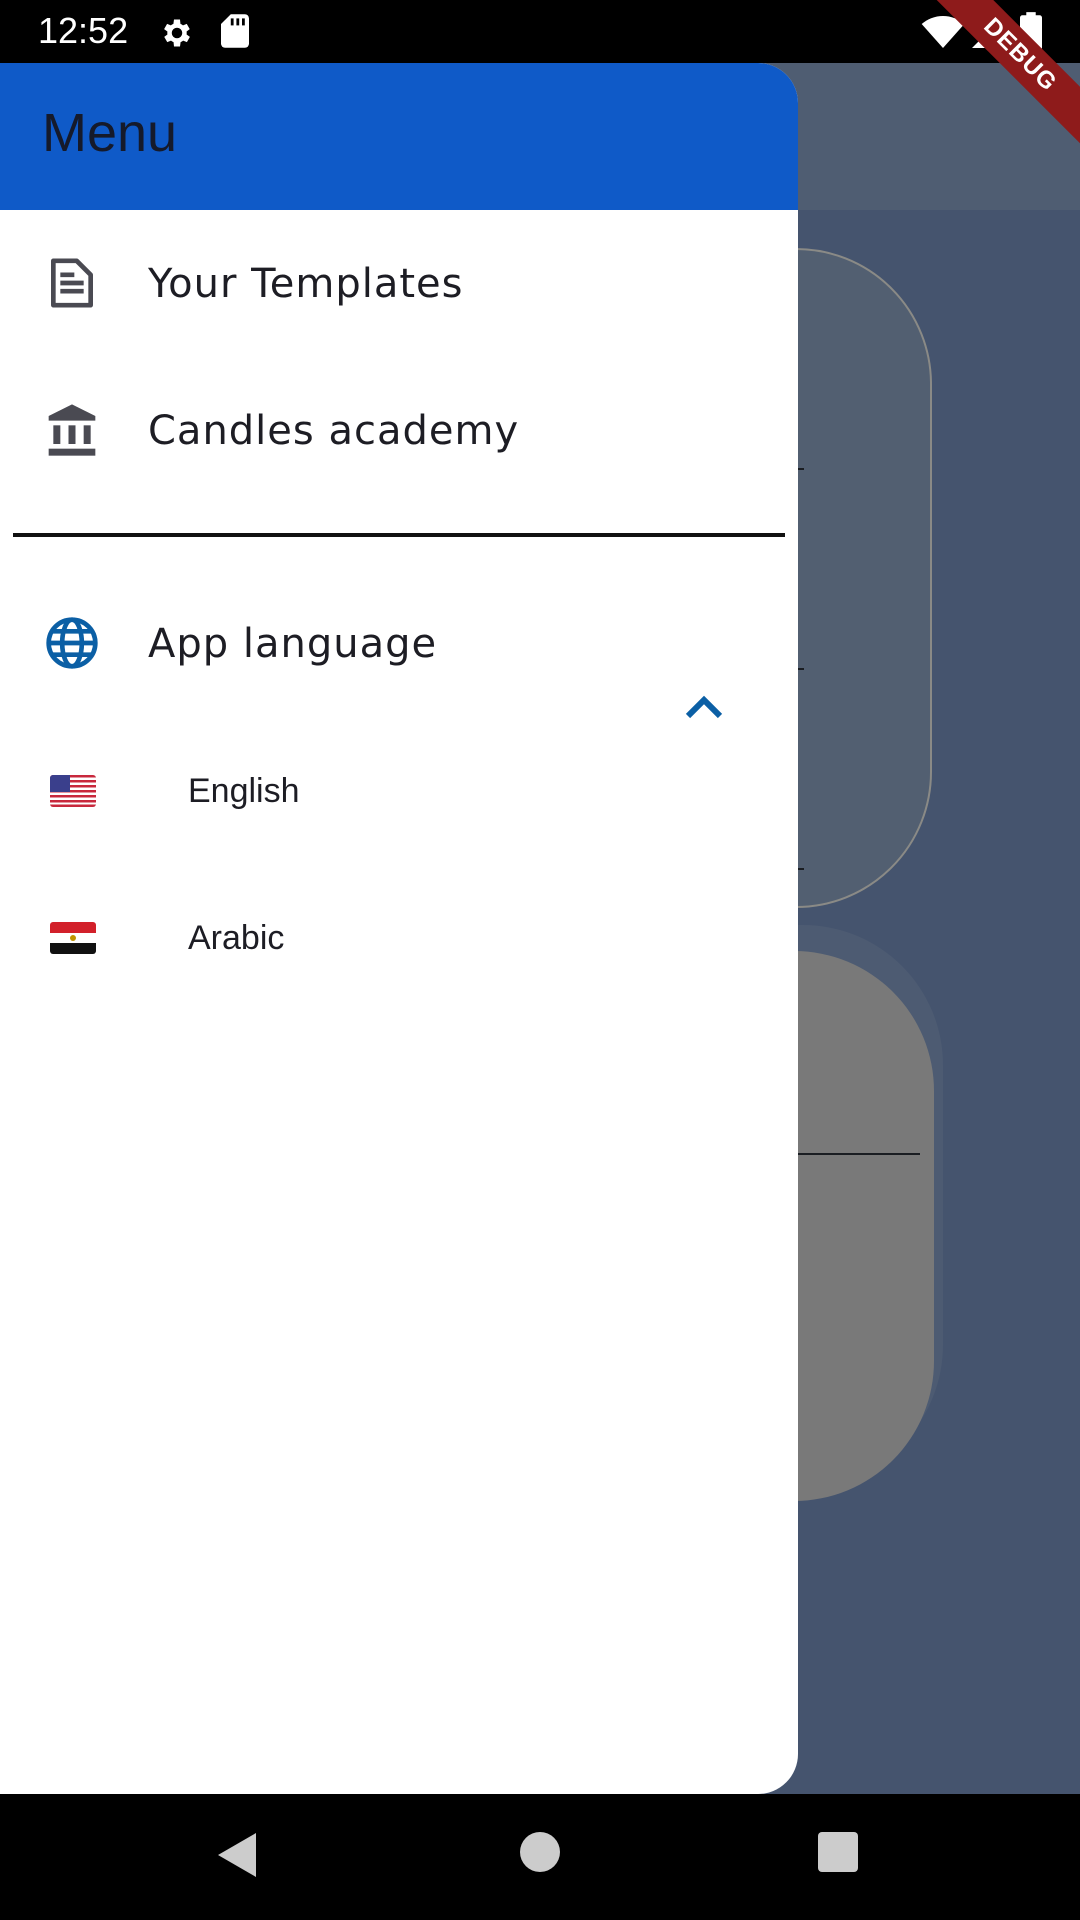  Describe the element at coordinates (72, 283) in the screenshot. I see `document-icon` at that location.